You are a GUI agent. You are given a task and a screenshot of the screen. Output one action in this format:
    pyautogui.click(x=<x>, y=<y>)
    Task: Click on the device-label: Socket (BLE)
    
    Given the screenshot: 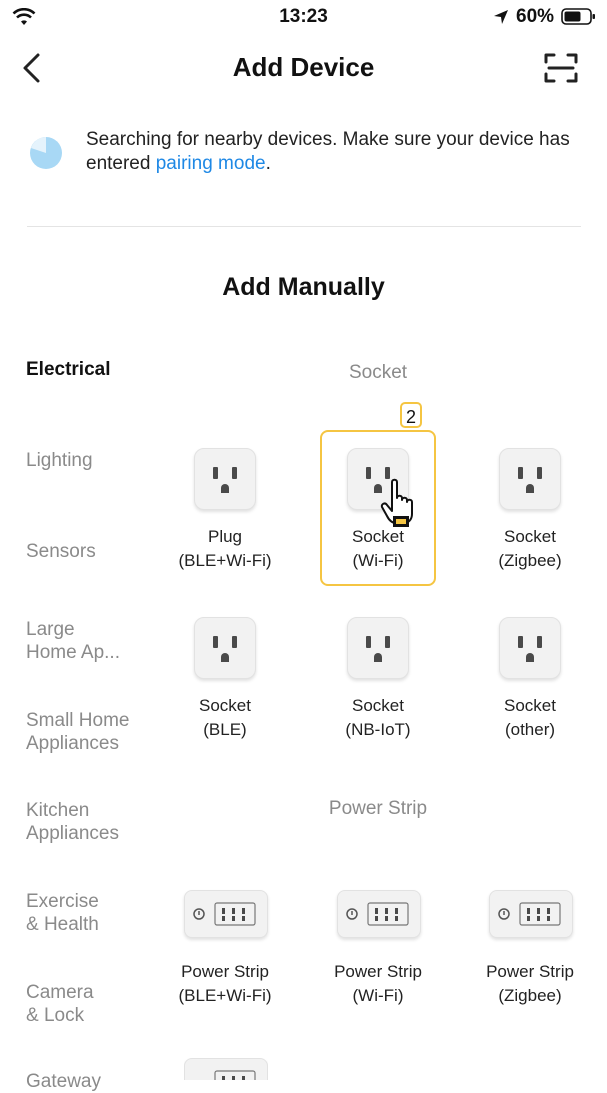 What is the action you would take?
    pyautogui.click(x=225, y=718)
    